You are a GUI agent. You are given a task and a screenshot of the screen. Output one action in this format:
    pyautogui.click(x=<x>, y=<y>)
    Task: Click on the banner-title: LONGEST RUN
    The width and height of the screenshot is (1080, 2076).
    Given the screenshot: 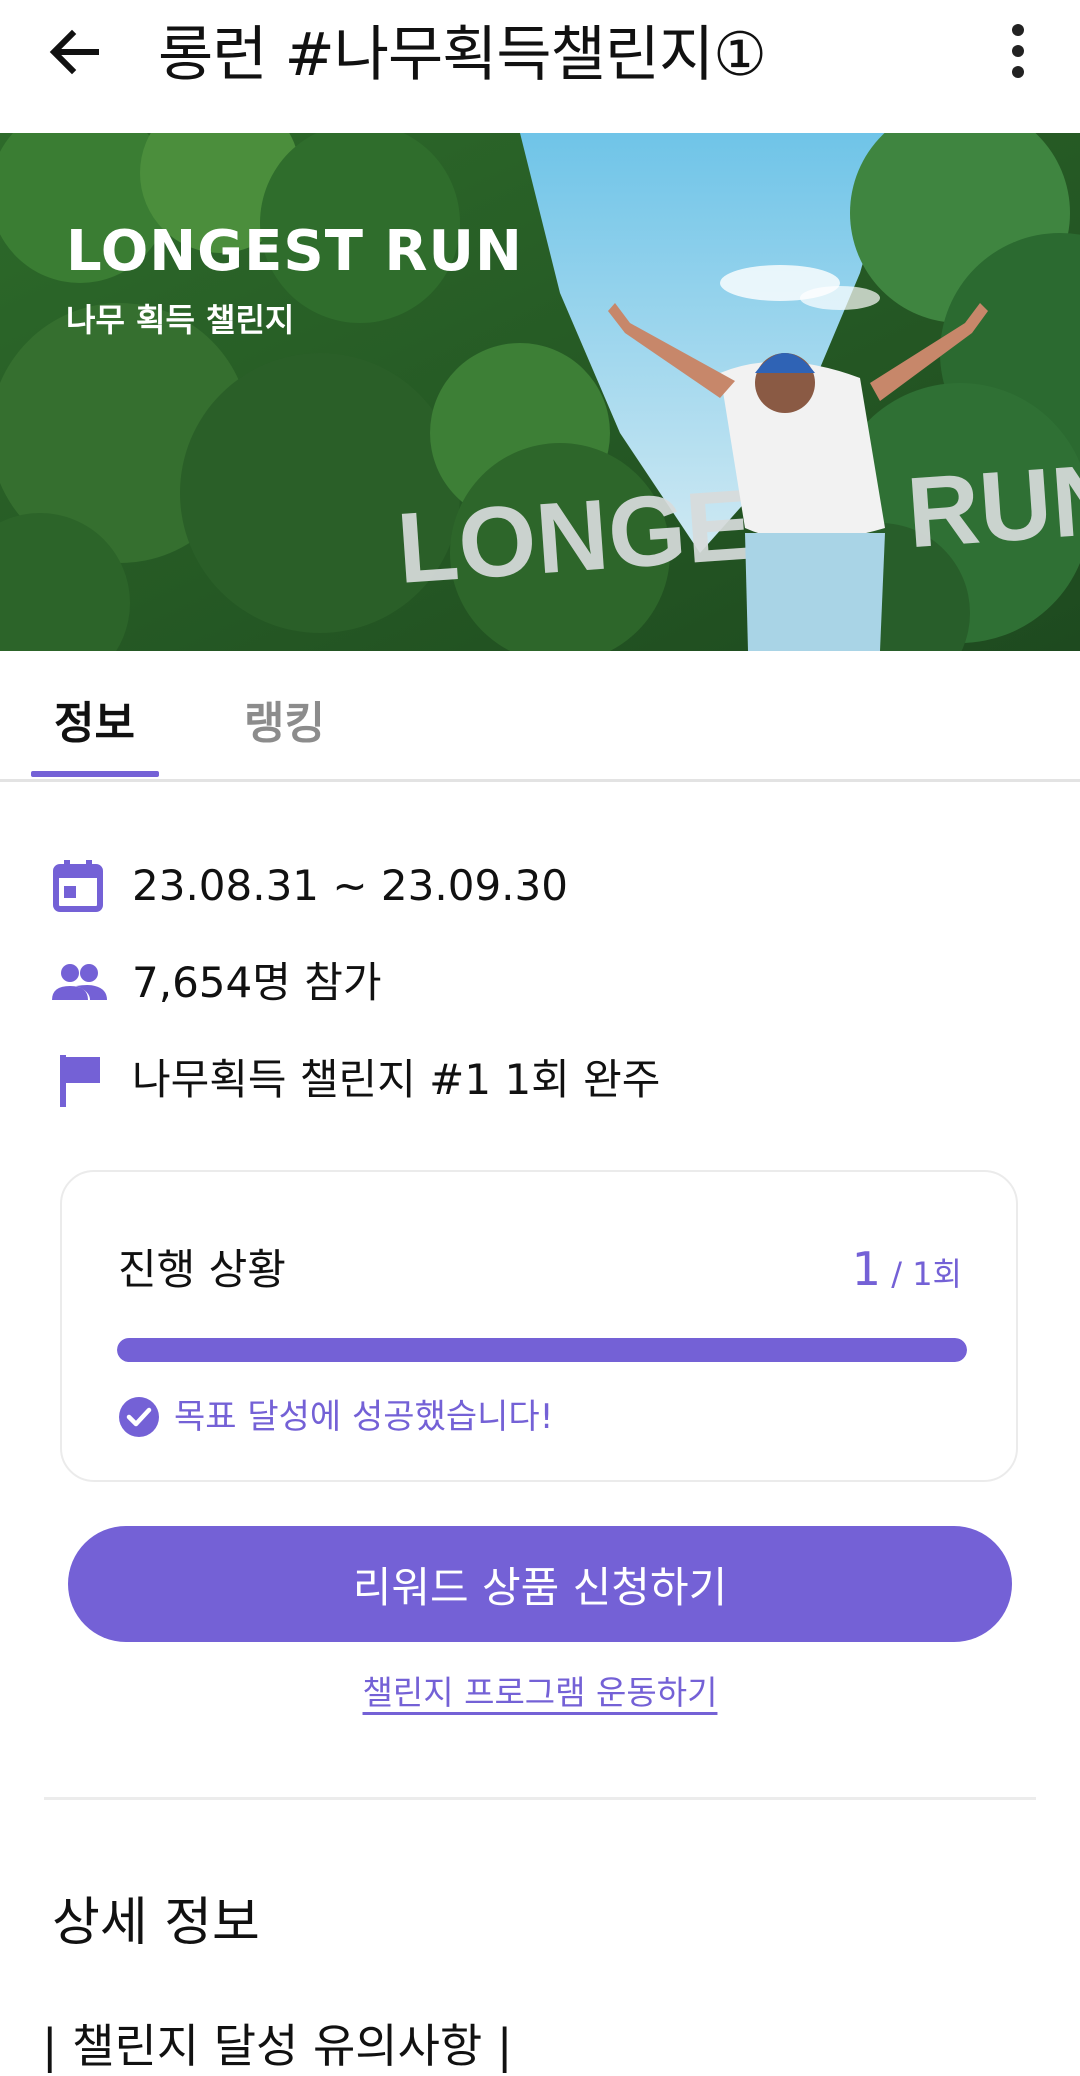 What is the action you would take?
    pyautogui.click(x=294, y=251)
    